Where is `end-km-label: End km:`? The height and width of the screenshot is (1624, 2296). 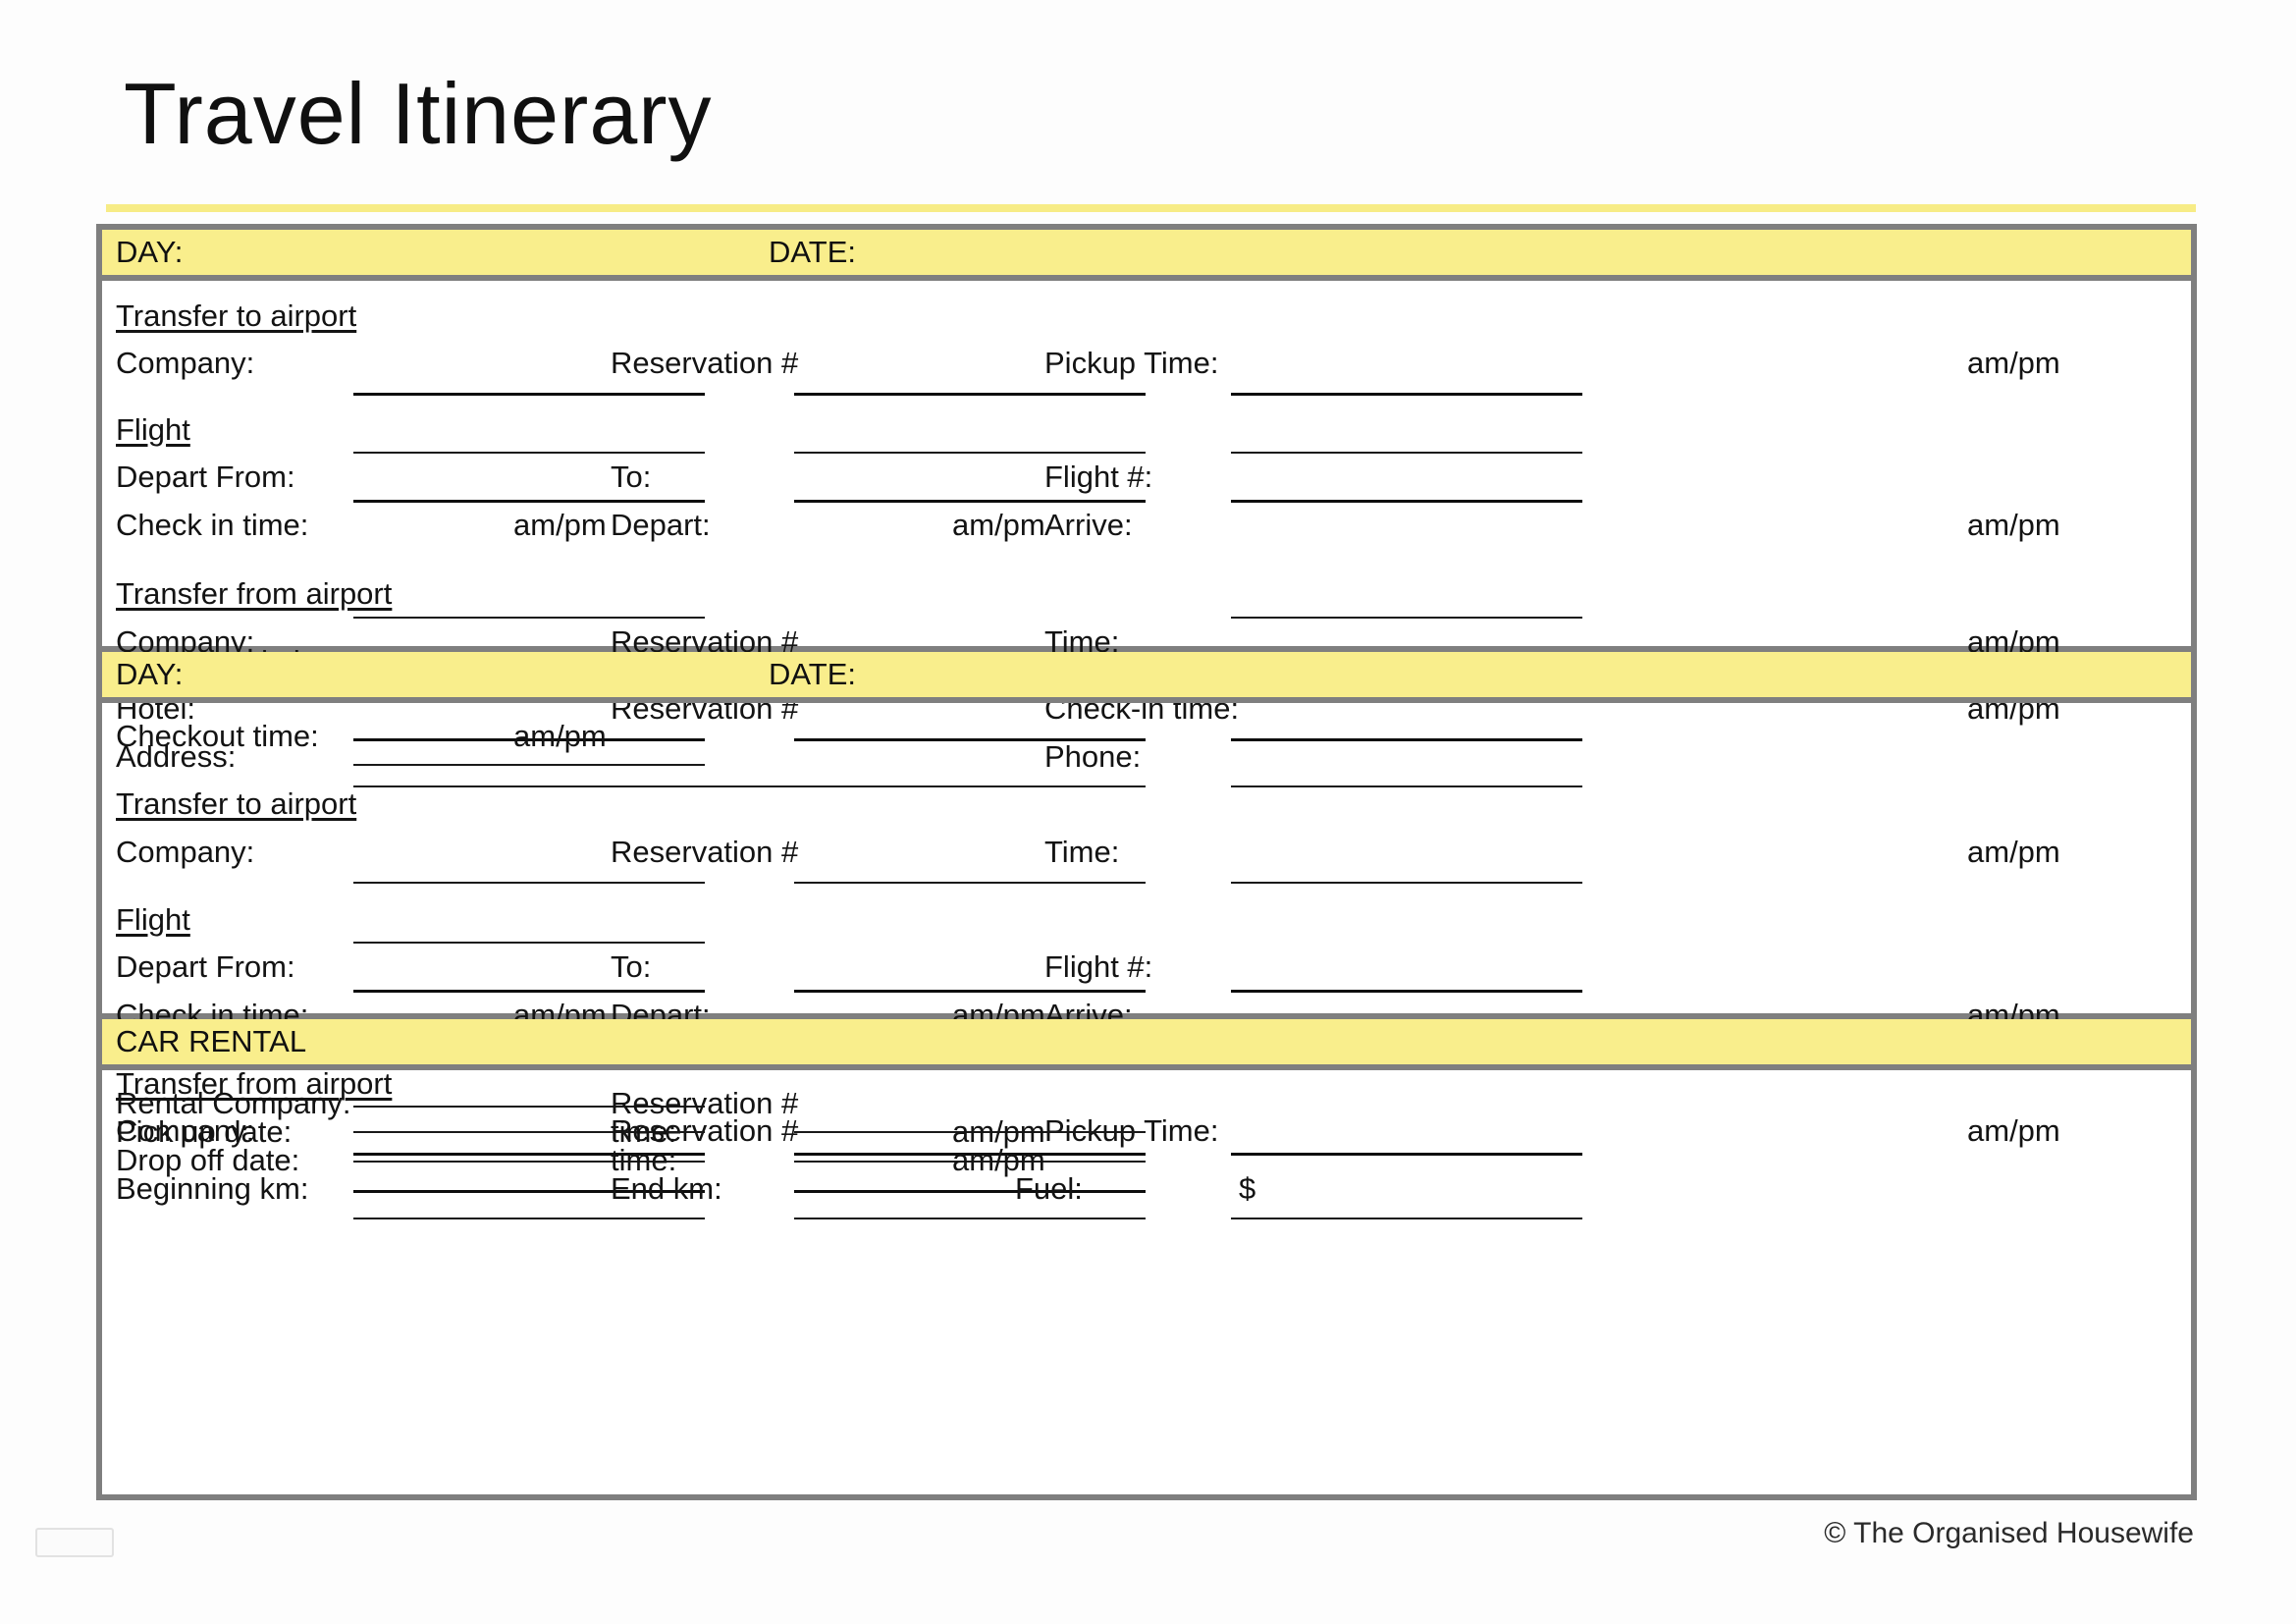
end-km-label: End km: is located at coordinates (666, 1188).